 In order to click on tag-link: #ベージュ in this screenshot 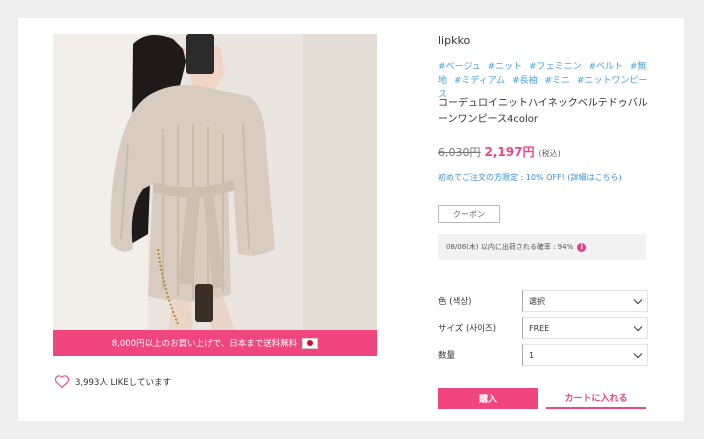, I will do `click(459, 67)`.